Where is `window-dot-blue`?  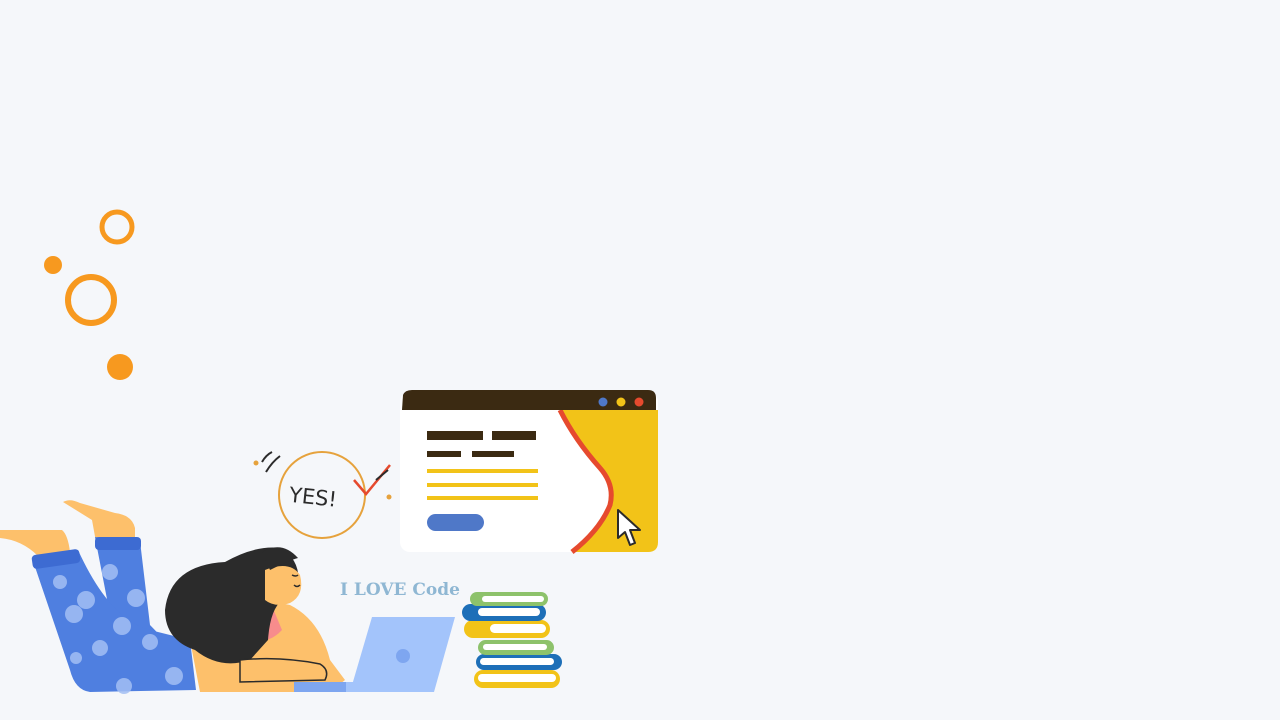
window-dot-blue is located at coordinates (603, 402).